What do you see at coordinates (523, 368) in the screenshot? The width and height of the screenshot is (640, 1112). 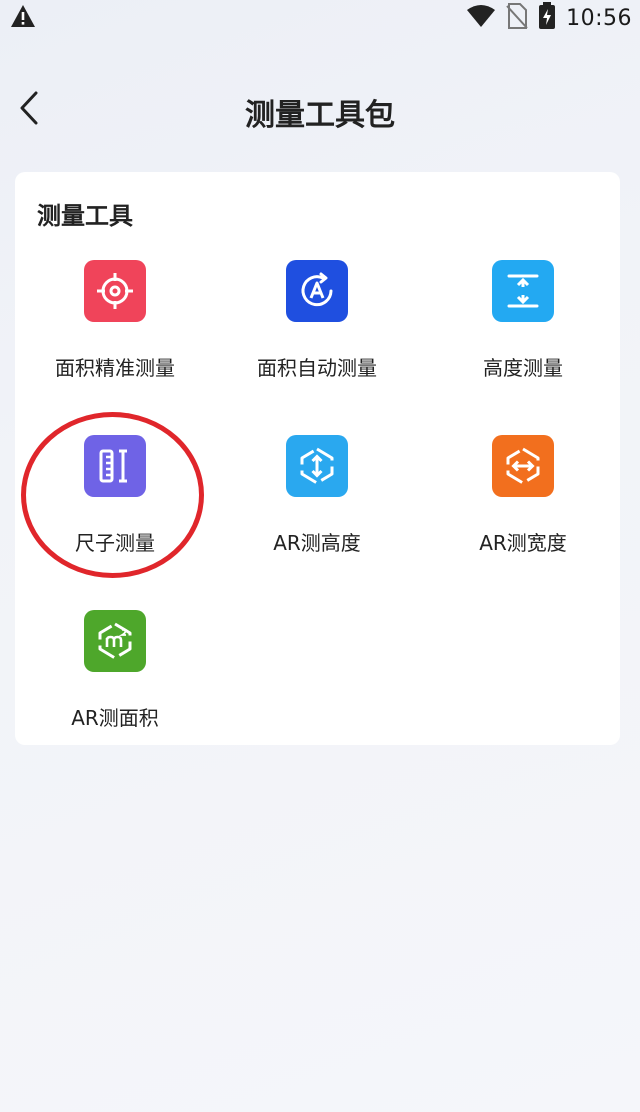 I see `tool-label: 高度测量` at bounding box center [523, 368].